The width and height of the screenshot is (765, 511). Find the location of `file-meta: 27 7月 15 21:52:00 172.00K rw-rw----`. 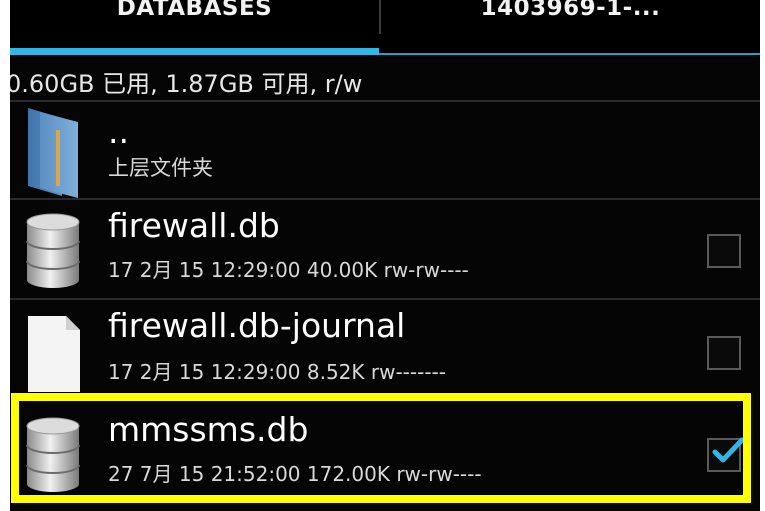

file-meta: 27 7月 15 21:52:00 172.00K rw-rw---- is located at coordinates (295, 474).